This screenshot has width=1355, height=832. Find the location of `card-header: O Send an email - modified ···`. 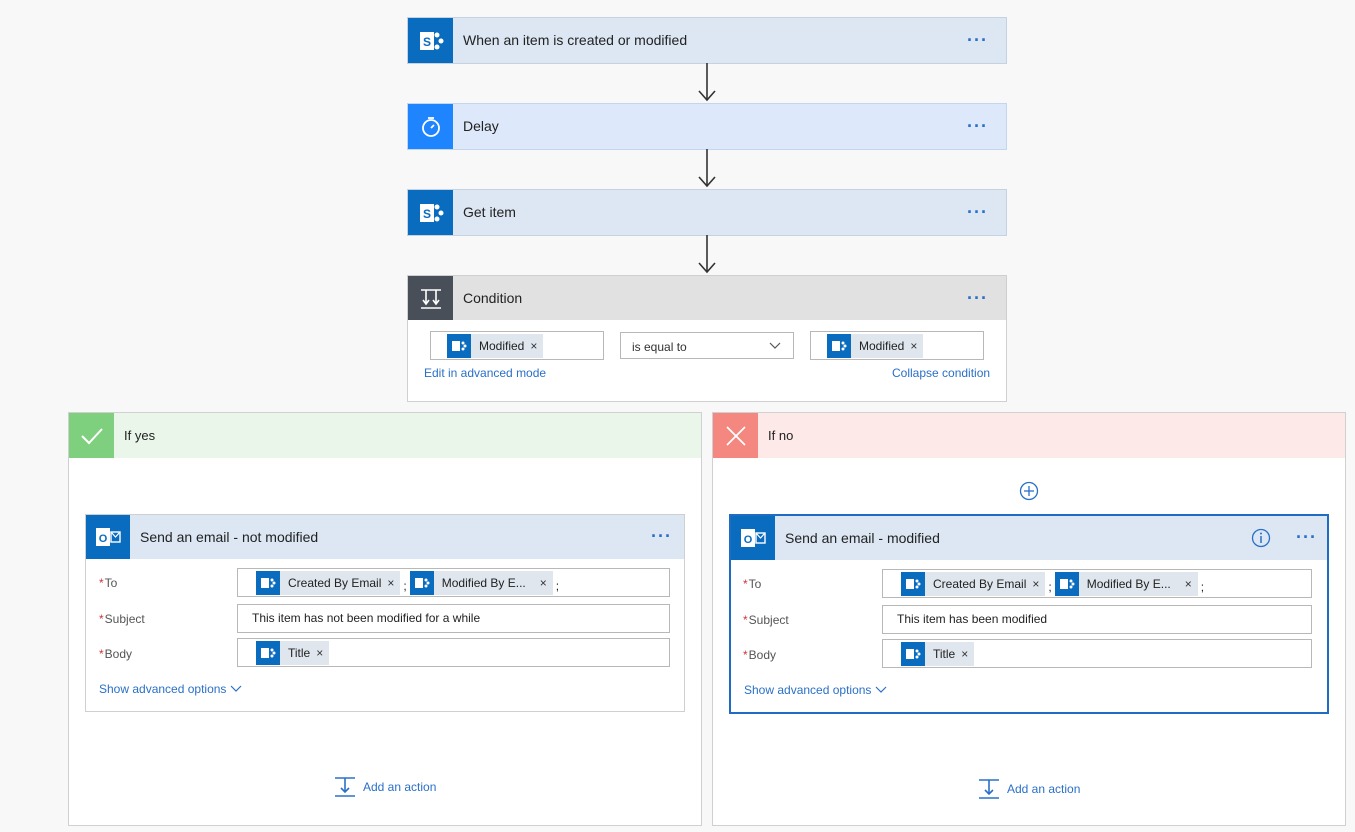

card-header: O Send an email - modified ··· is located at coordinates (1029, 538).